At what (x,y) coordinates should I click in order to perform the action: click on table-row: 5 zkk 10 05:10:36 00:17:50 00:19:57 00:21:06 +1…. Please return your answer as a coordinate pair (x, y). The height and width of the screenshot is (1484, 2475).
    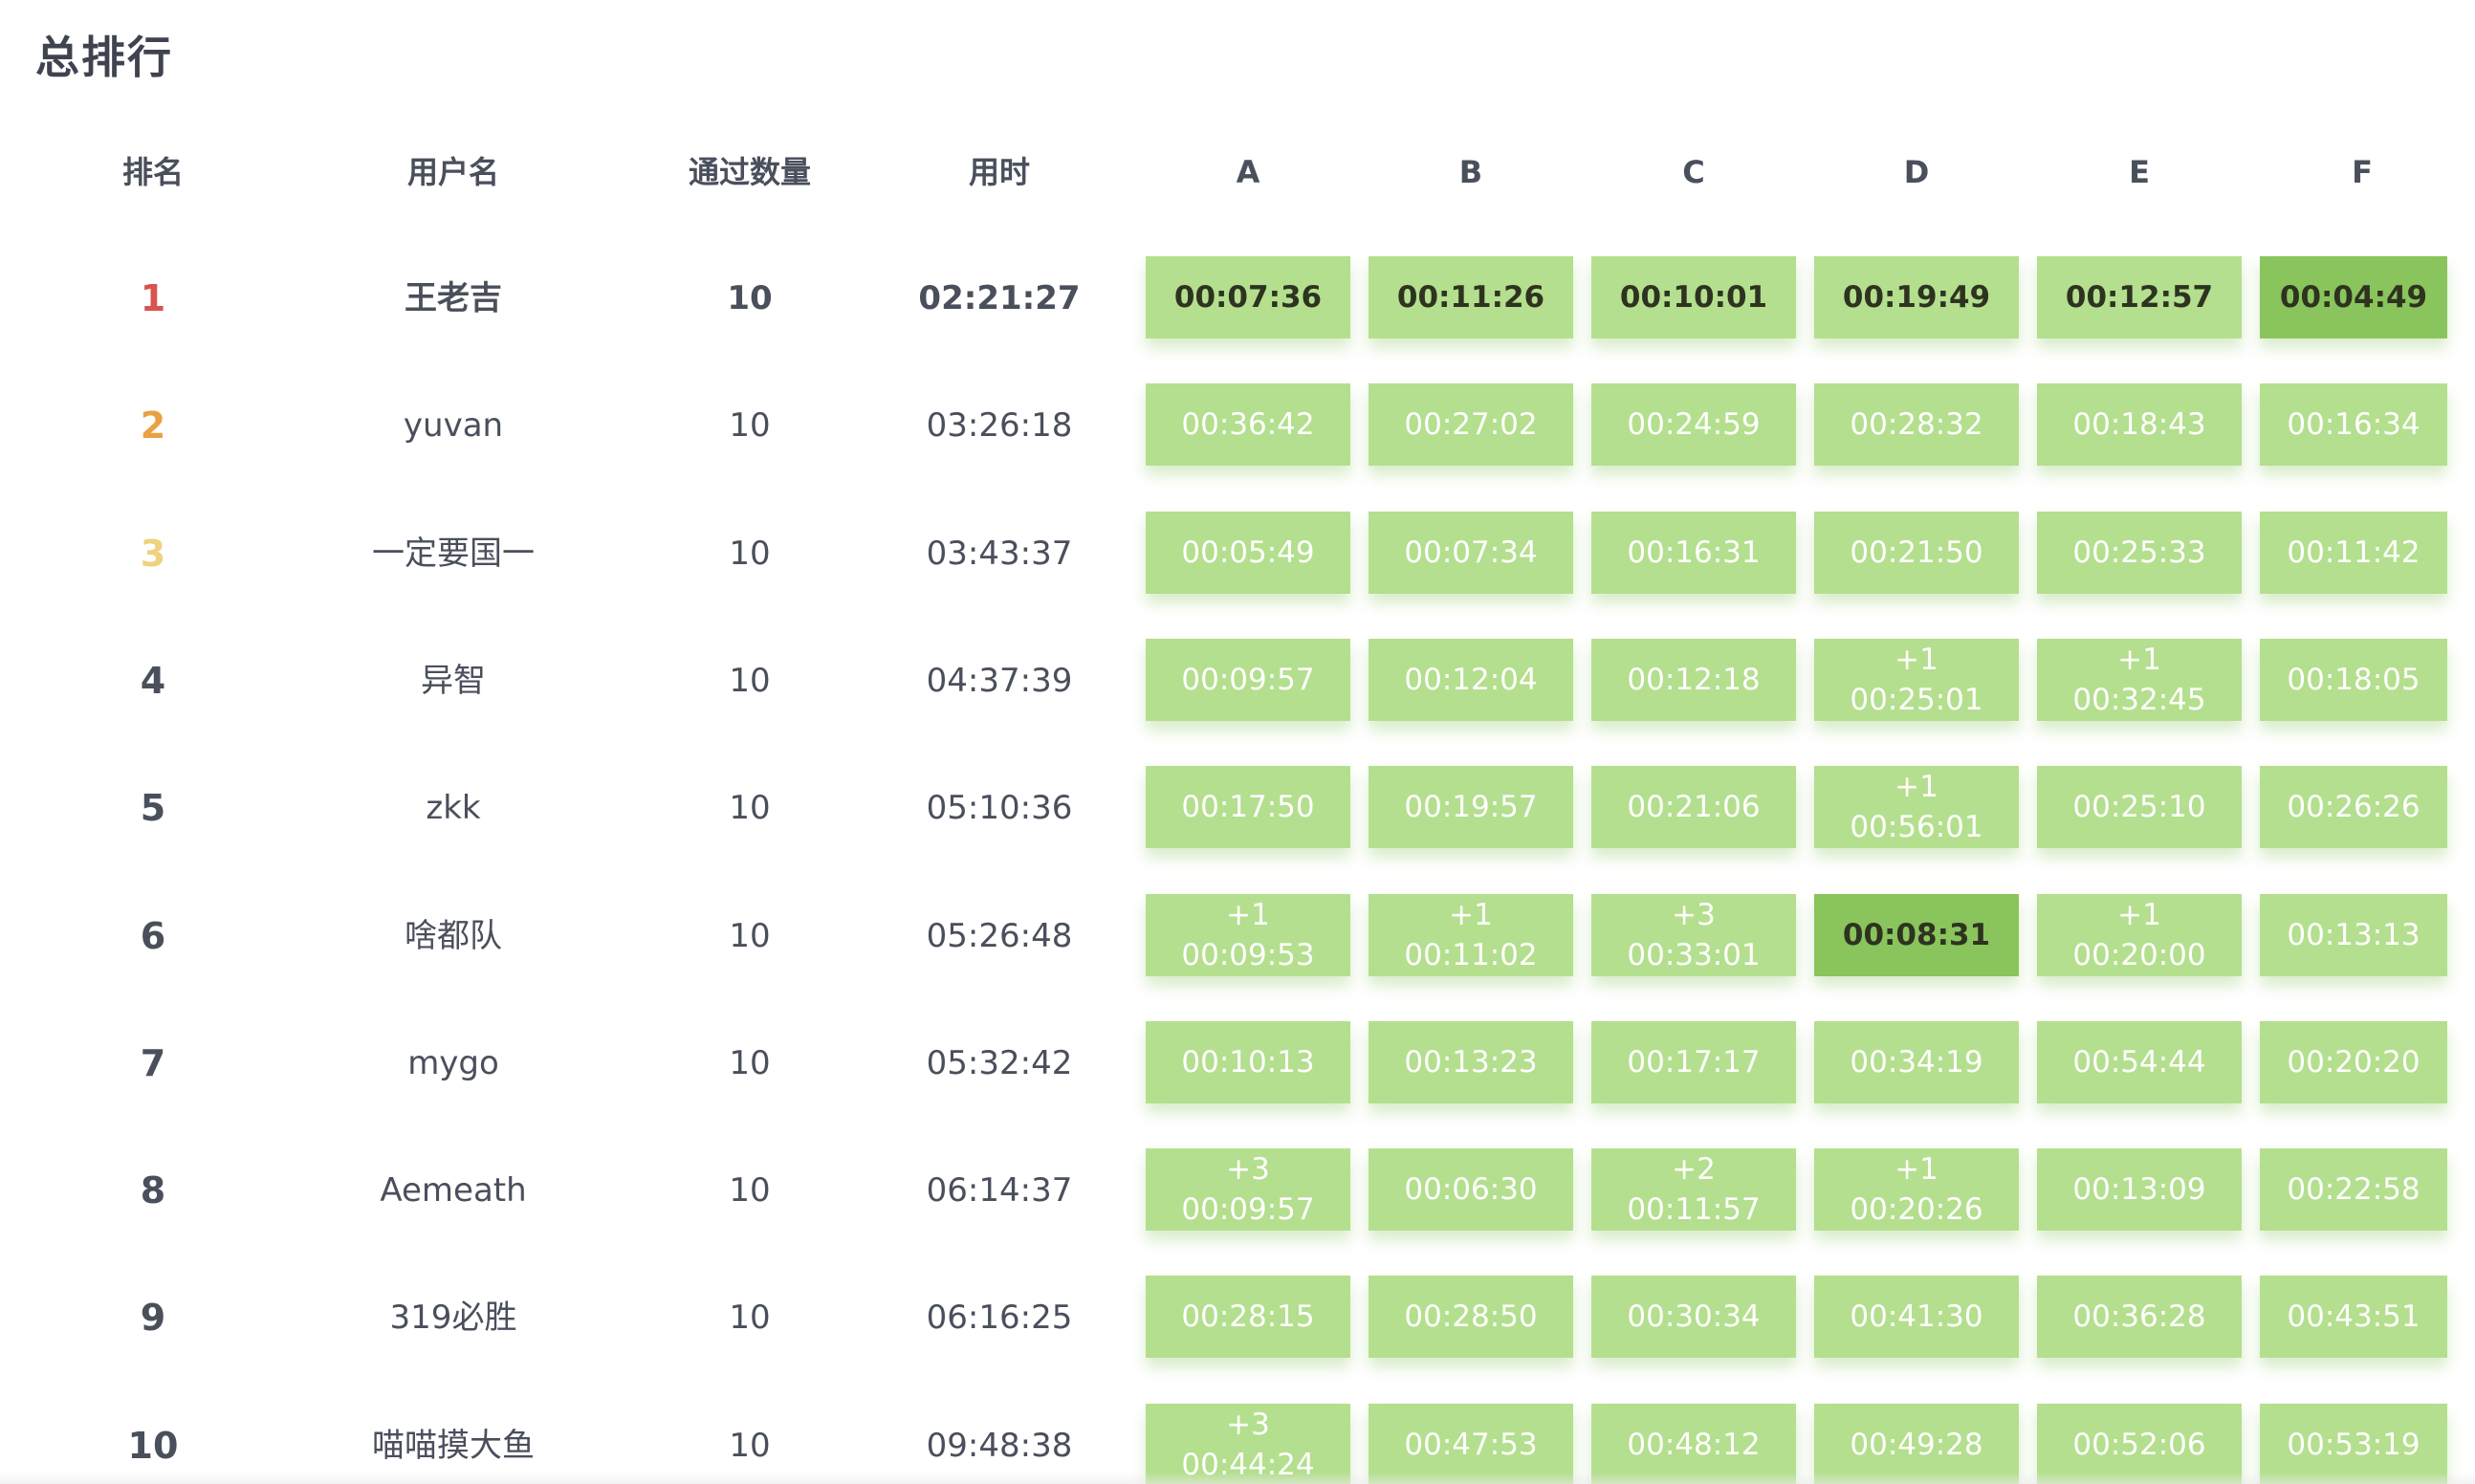
    Looking at the image, I should click on (1237, 808).